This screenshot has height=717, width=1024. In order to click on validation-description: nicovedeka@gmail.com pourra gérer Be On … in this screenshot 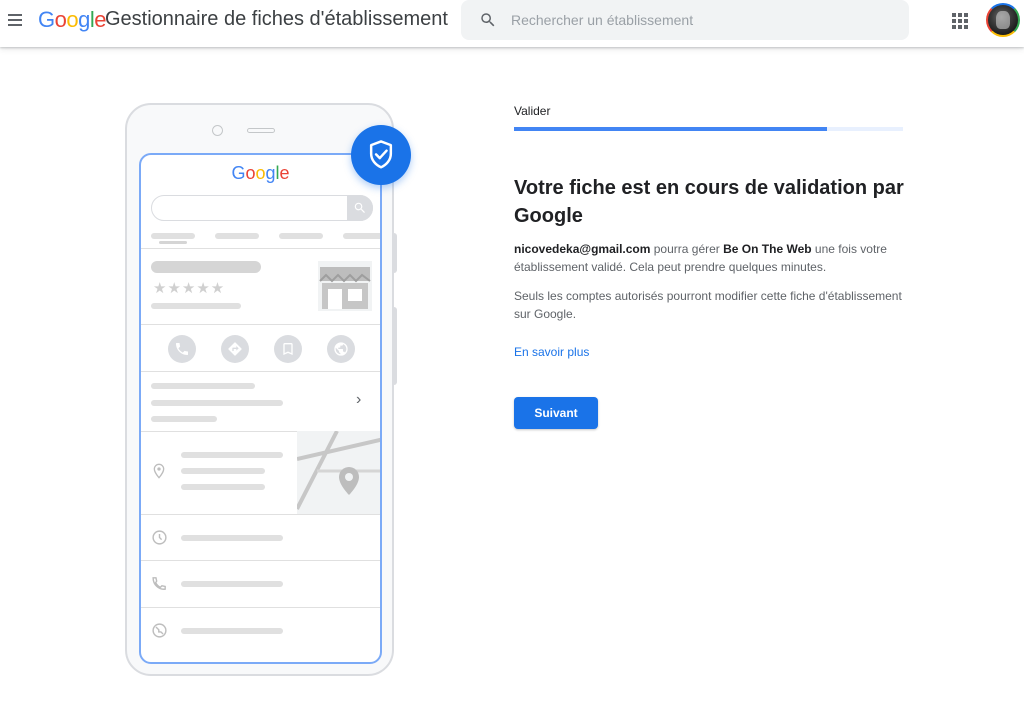, I will do `click(709, 258)`.